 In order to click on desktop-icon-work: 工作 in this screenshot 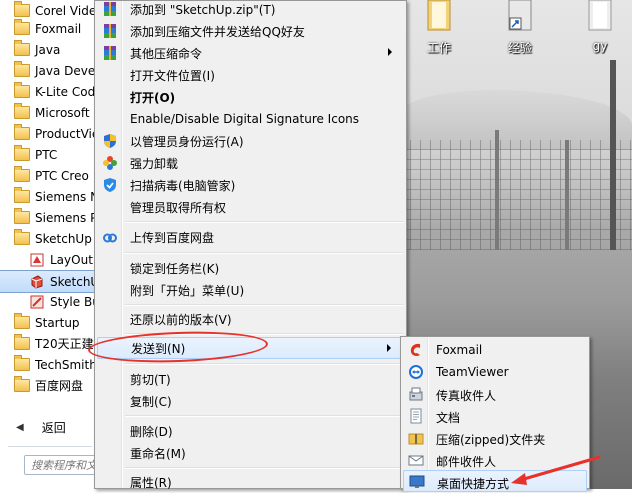, I will do `click(439, 28)`.